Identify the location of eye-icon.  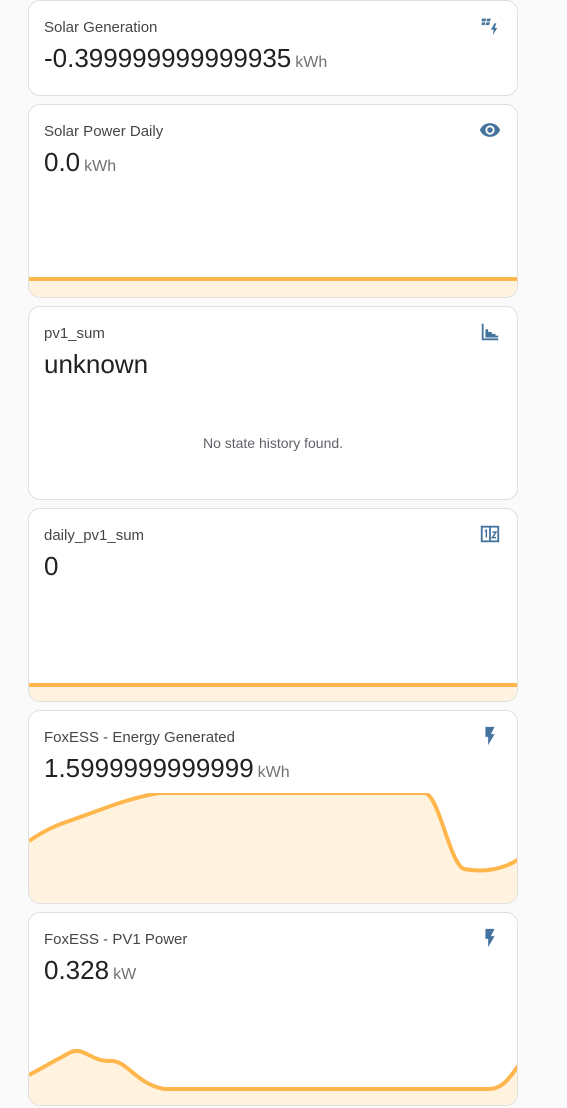
(490, 130).